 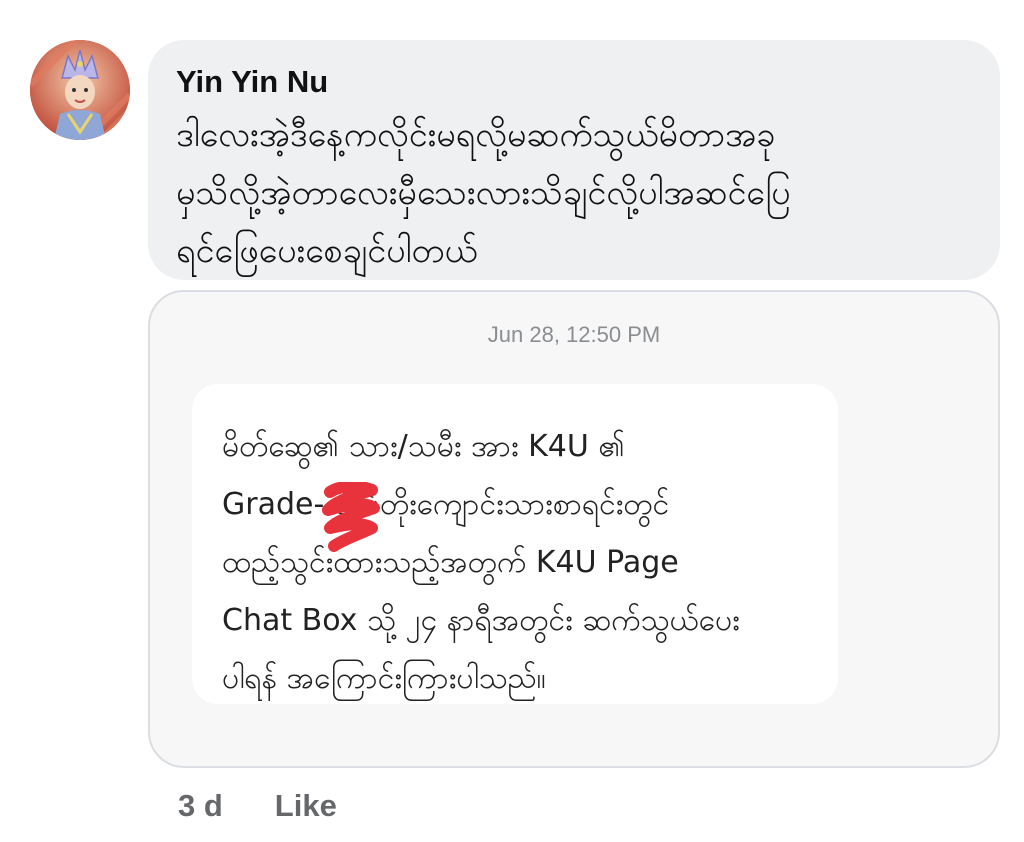 I want to click on avatar, so click(x=80, y=90).